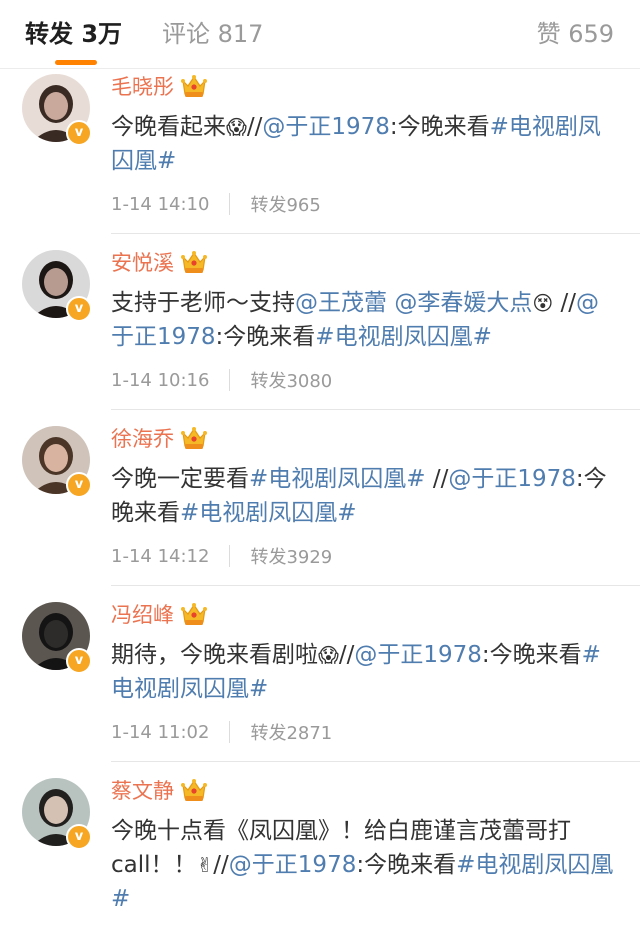 This screenshot has height=951, width=640. Describe the element at coordinates (543, 303) in the screenshot. I see `emoji-icon: 😵` at that location.